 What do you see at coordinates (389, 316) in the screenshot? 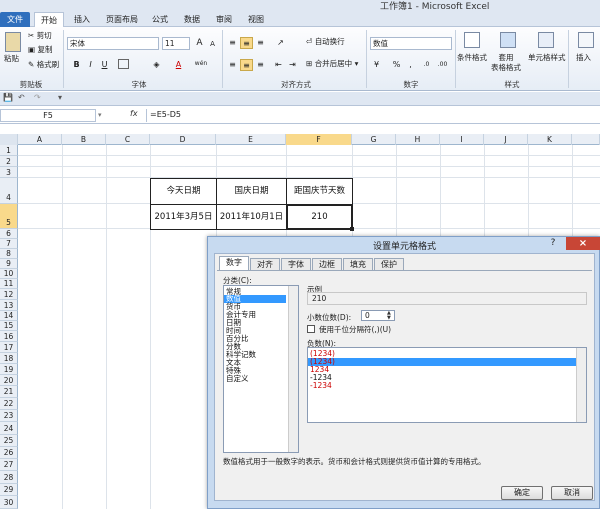
I see `stepper-arrows-icon: ▲ ▼` at bounding box center [389, 316].